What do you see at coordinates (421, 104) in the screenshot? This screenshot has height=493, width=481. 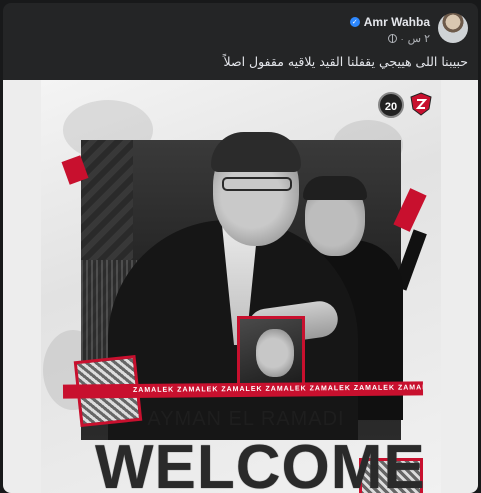 I see `zamalek-crest-icon` at bounding box center [421, 104].